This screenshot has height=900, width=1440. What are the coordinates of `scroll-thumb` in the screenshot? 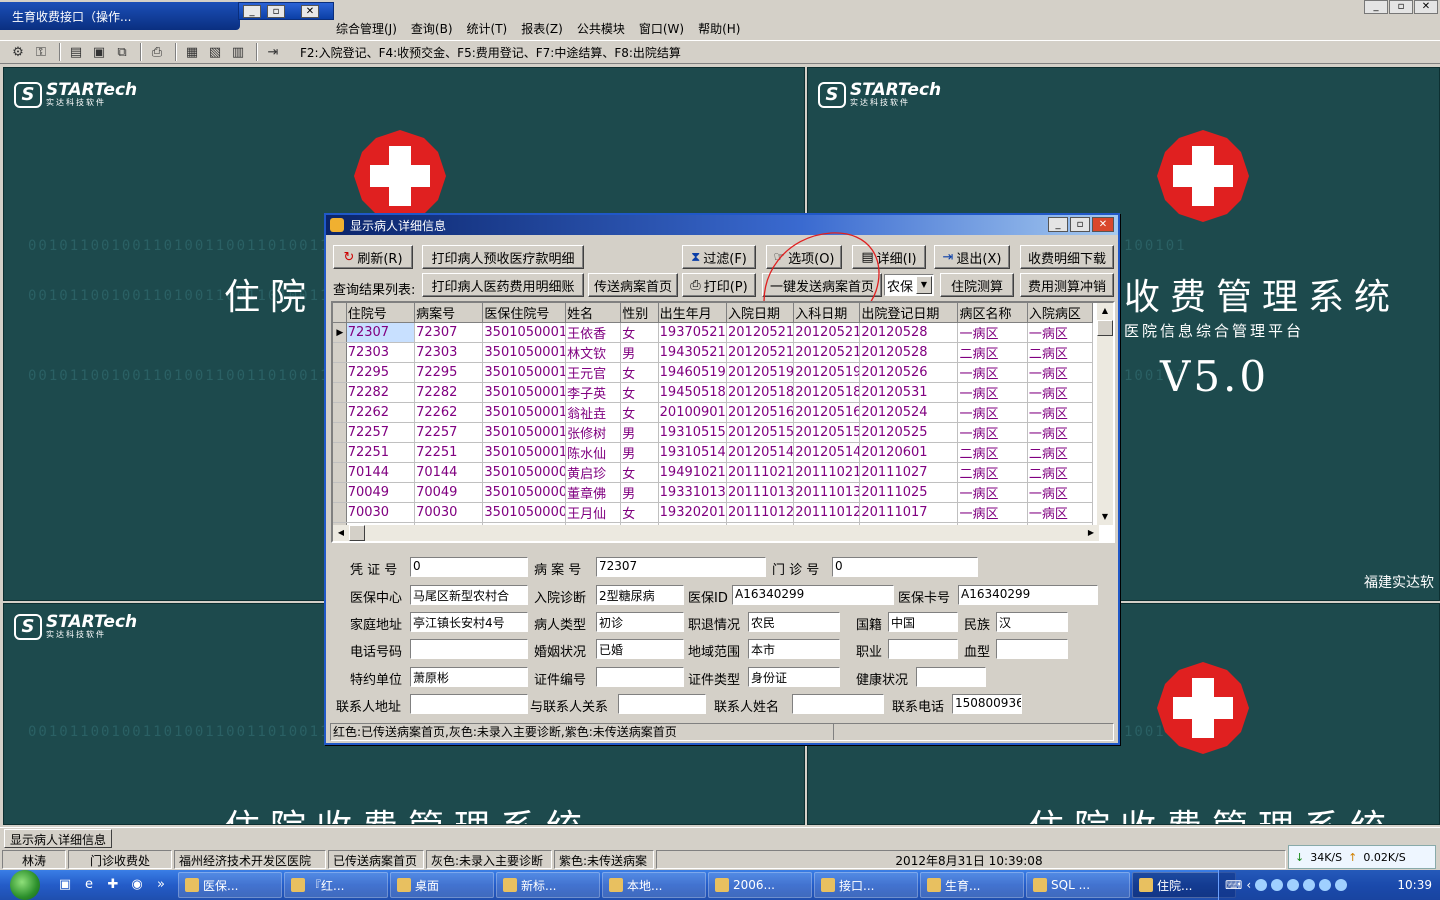 It's located at (1105, 328).